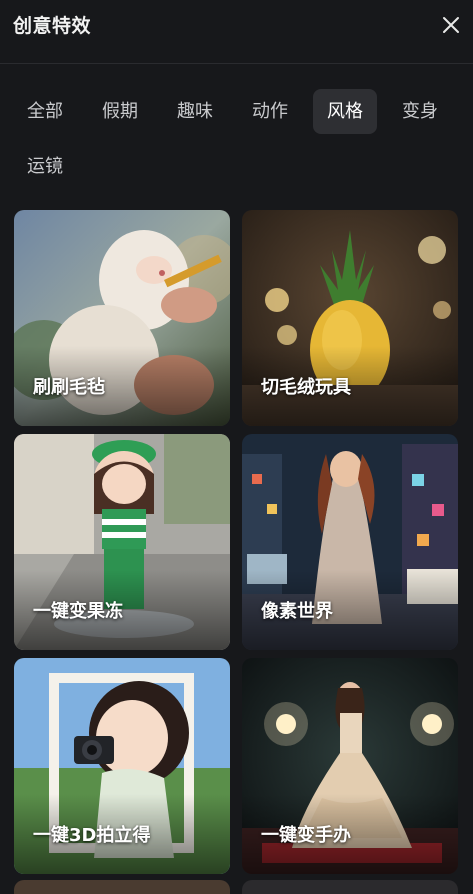  Describe the element at coordinates (120, 111) in the screenshot. I see `tab-holiday: 假期` at that location.